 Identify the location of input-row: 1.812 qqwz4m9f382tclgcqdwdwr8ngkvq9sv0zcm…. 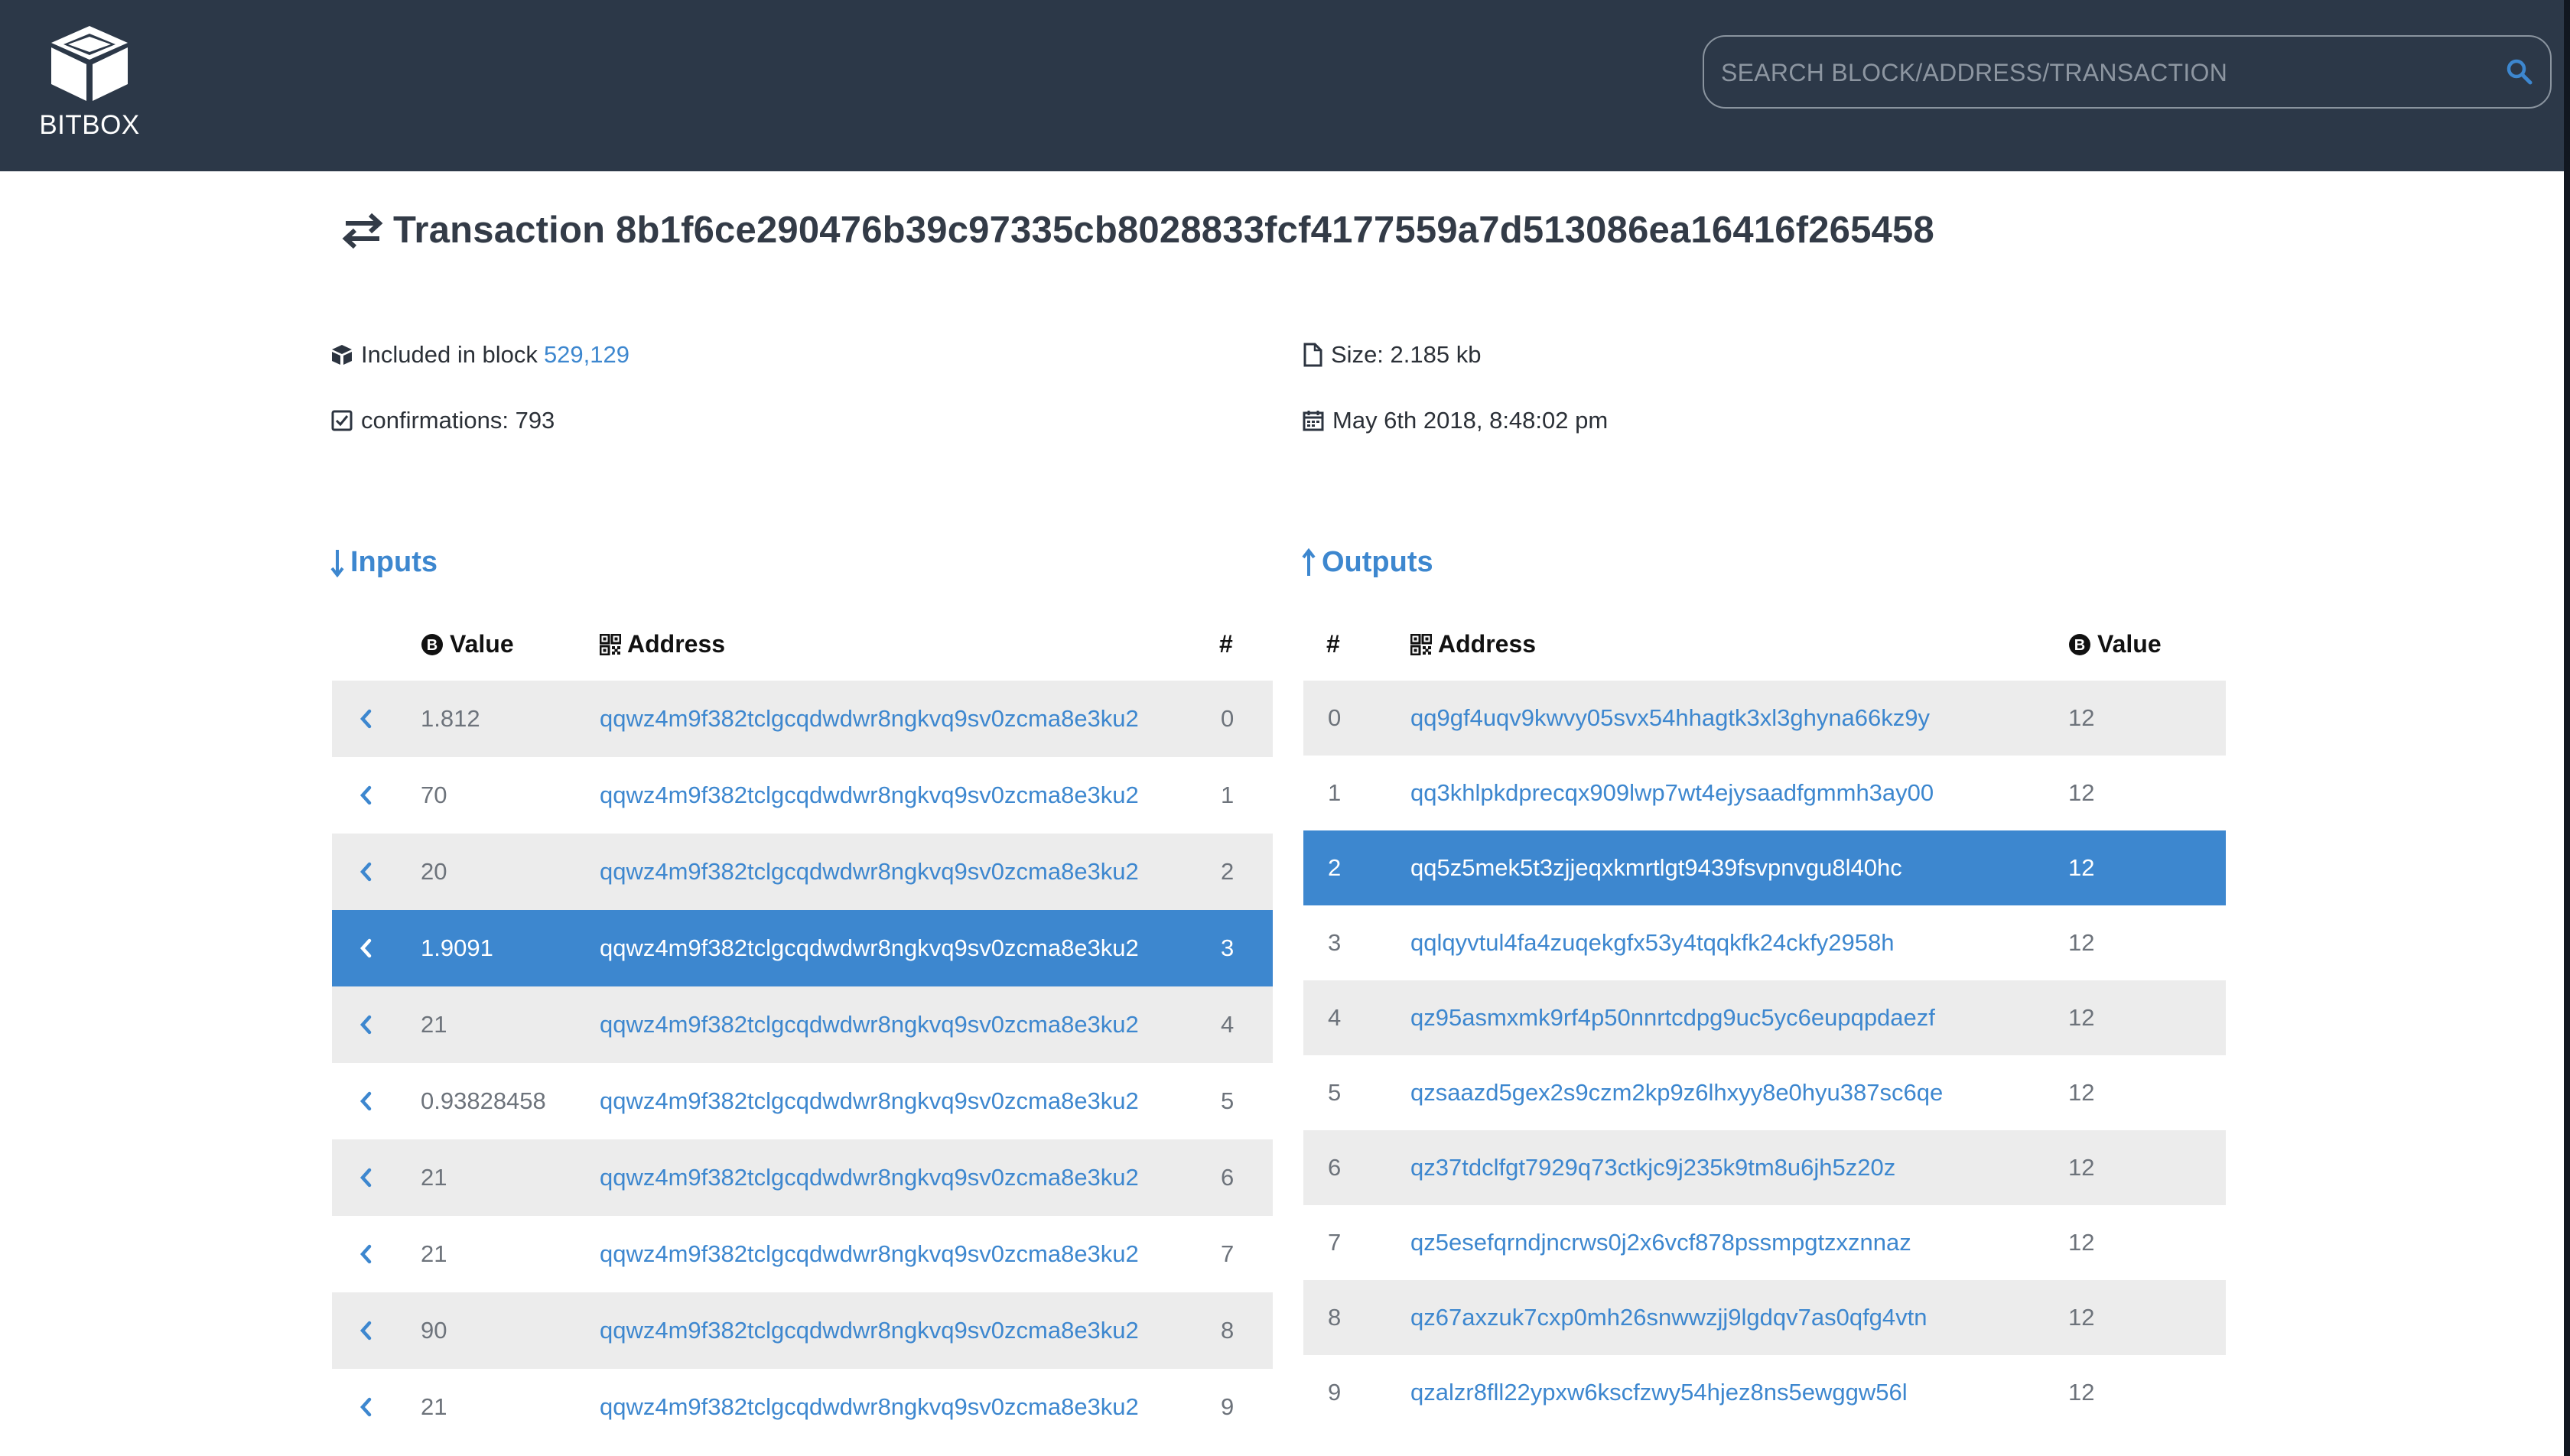
(802, 719).